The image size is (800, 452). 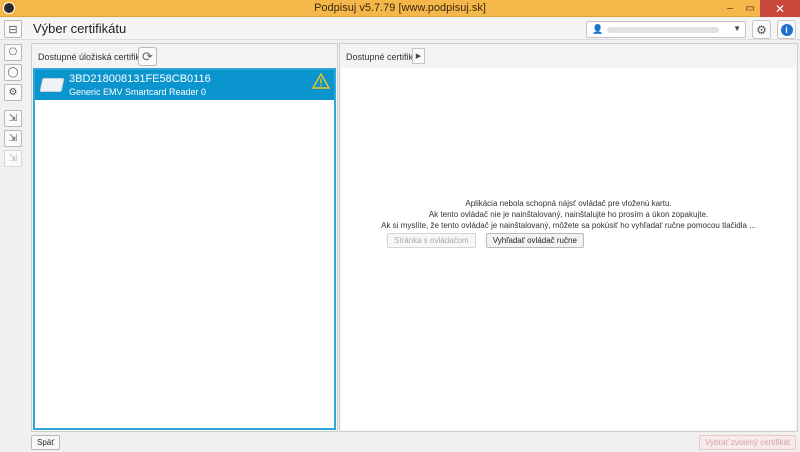 What do you see at coordinates (80, 28) in the screenshot?
I see `page-title: Výber certifikátu` at bounding box center [80, 28].